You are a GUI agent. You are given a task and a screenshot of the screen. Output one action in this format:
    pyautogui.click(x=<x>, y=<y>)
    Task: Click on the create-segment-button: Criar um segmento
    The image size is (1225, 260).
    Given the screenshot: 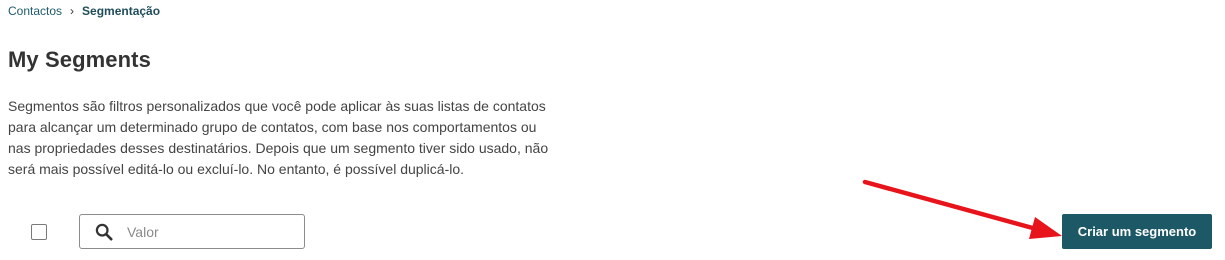 What is the action you would take?
    pyautogui.click(x=1137, y=231)
    